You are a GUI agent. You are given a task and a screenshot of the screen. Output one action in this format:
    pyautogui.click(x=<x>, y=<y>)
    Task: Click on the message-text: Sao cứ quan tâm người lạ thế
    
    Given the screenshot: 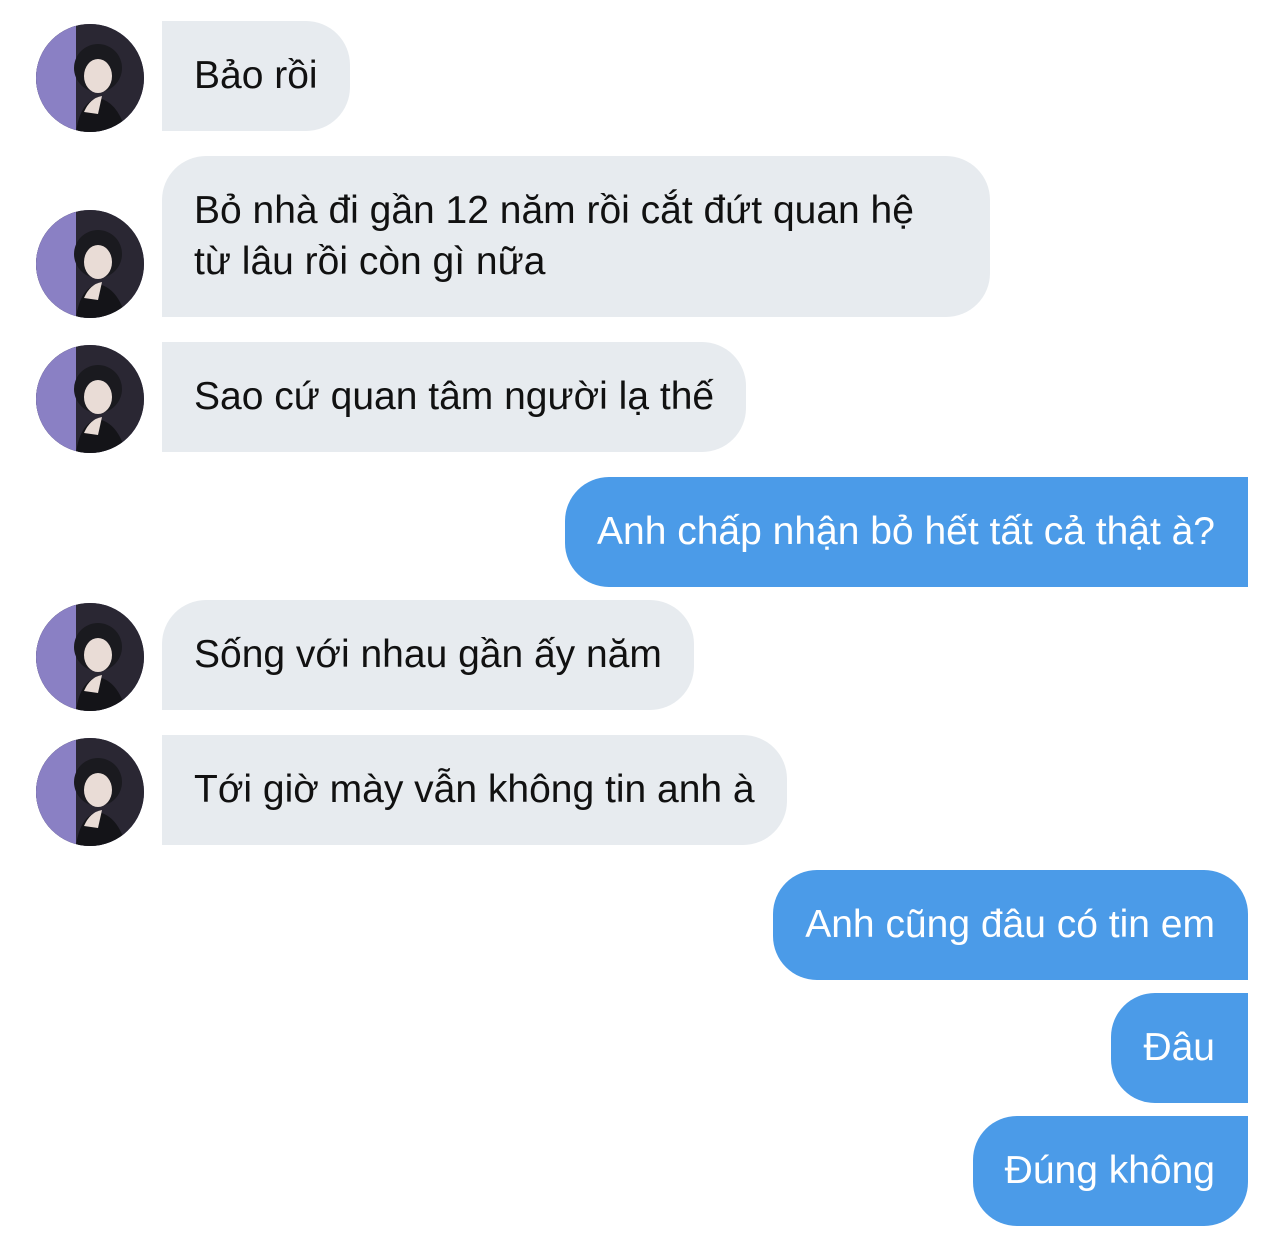 What is the action you would take?
    pyautogui.click(x=454, y=396)
    